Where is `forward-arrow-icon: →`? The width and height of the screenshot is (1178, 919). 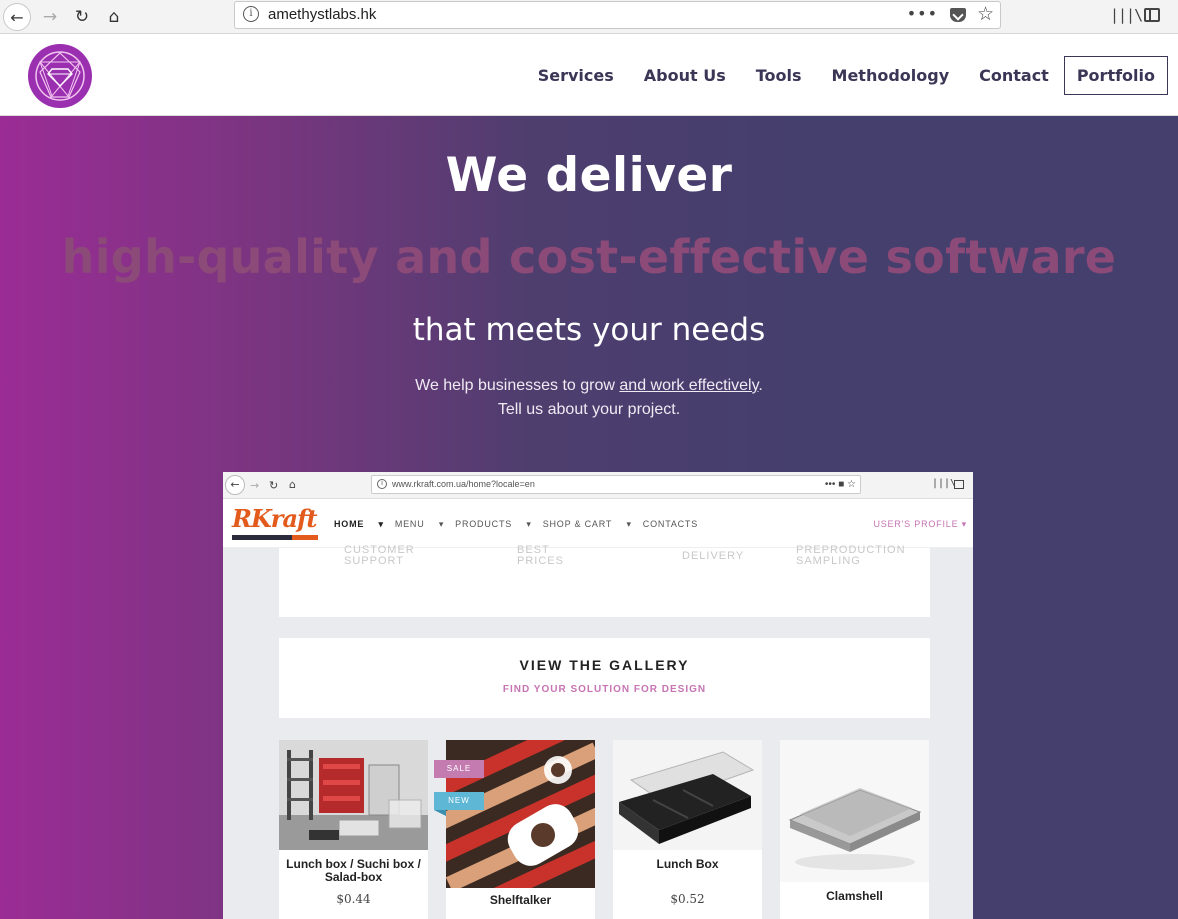
forward-arrow-icon: → is located at coordinates (50, 17).